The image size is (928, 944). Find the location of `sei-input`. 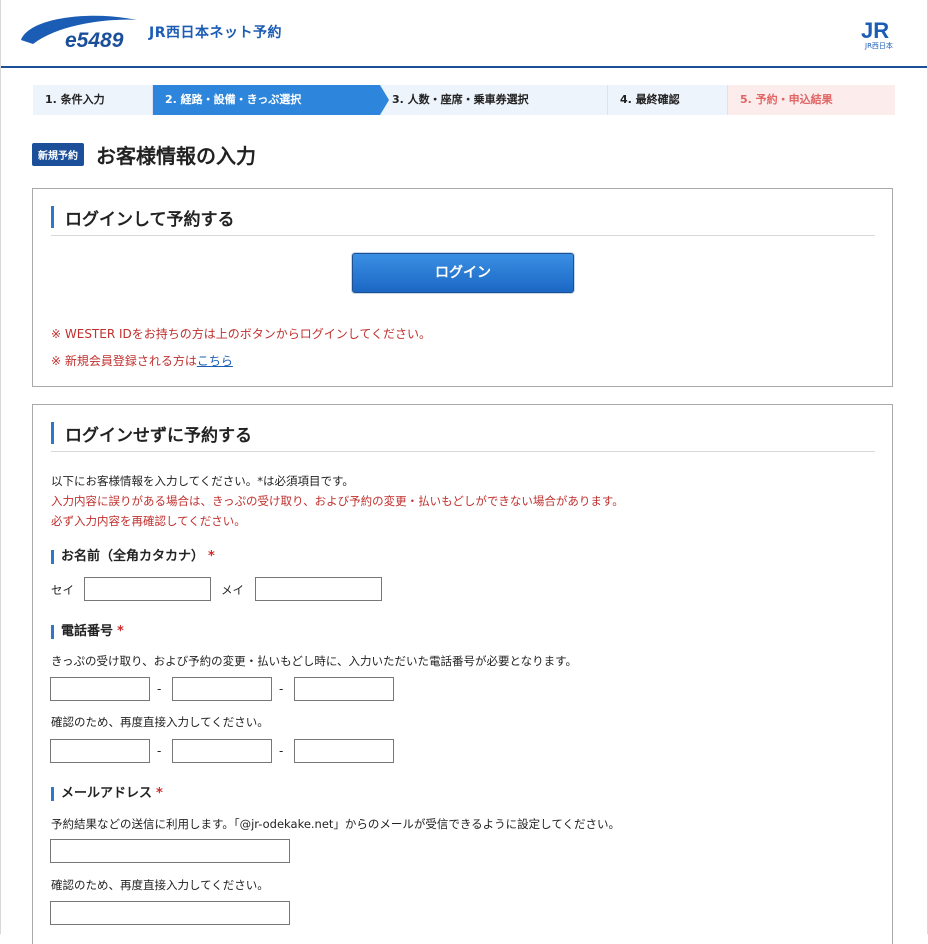

sei-input is located at coordinates (147, 589).